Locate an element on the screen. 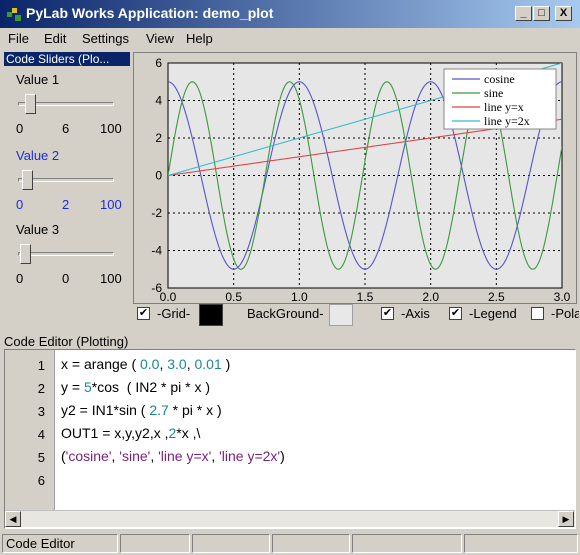 The height and width of the screenshot is (555, 580). menu-edit: Edit is located at coordinates (55, 38).